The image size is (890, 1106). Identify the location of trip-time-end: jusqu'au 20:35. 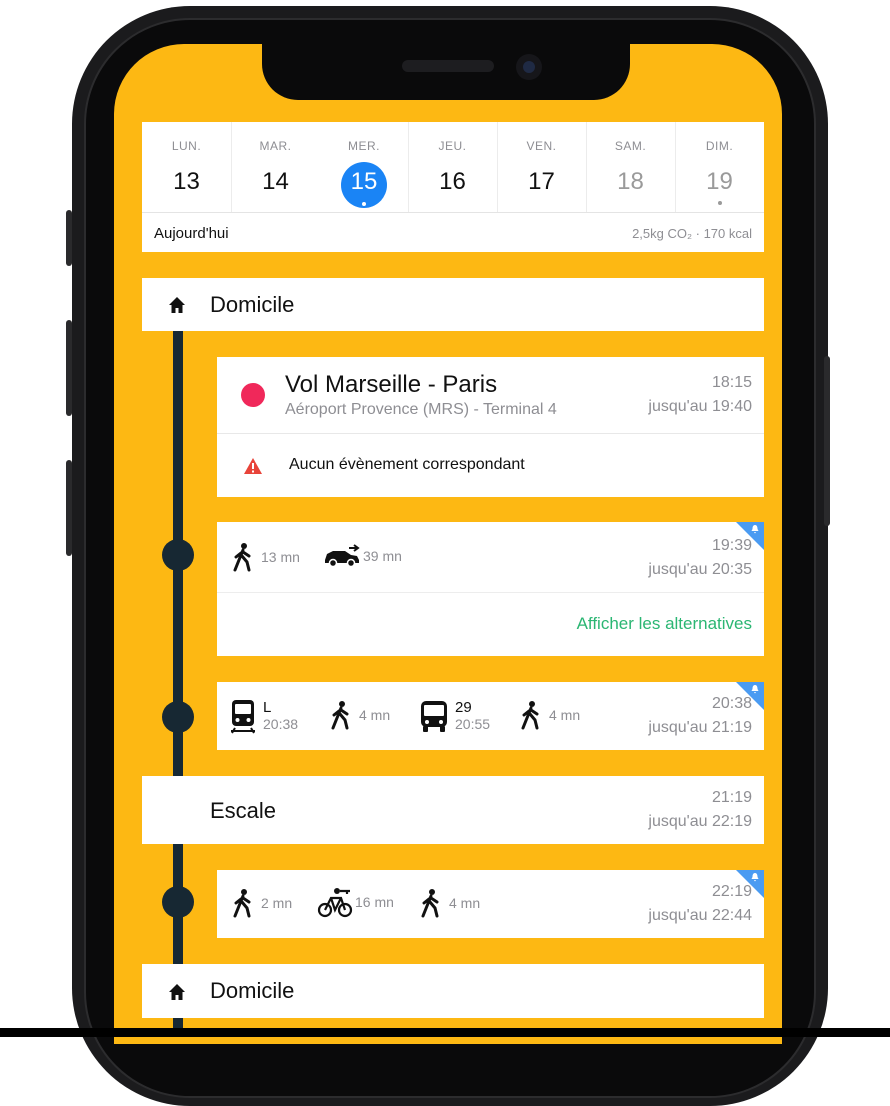
(700, 569).